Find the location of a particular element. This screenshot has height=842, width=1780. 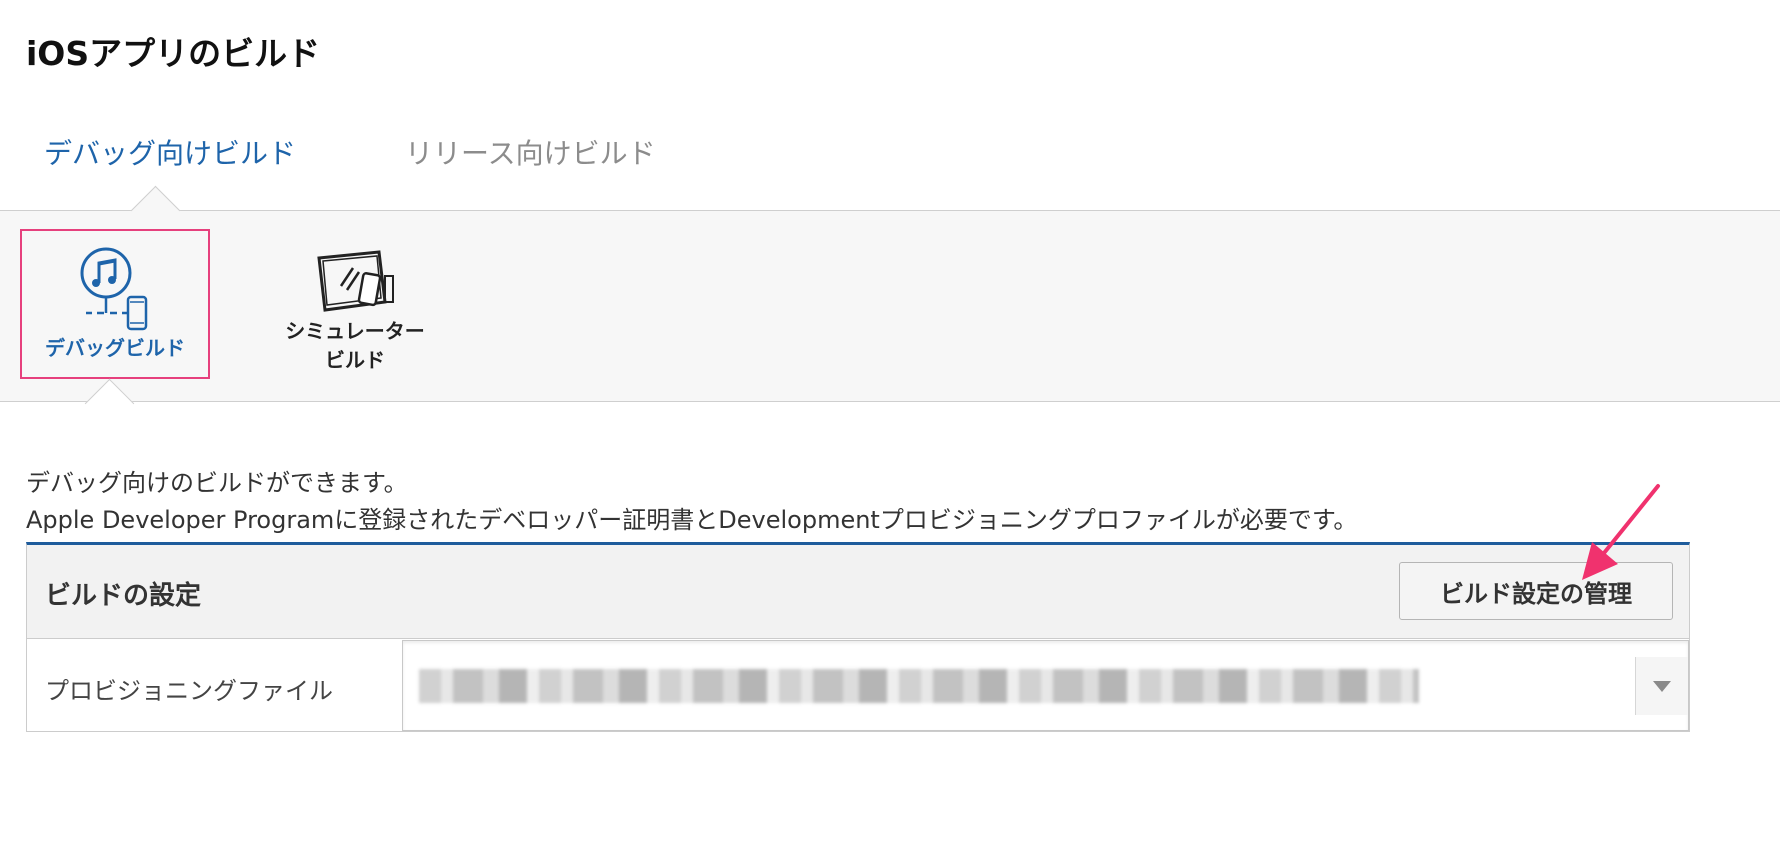

build-settings-header: ビルドの設定 ビルド設定の管理 is located at coordinates (858, 592).